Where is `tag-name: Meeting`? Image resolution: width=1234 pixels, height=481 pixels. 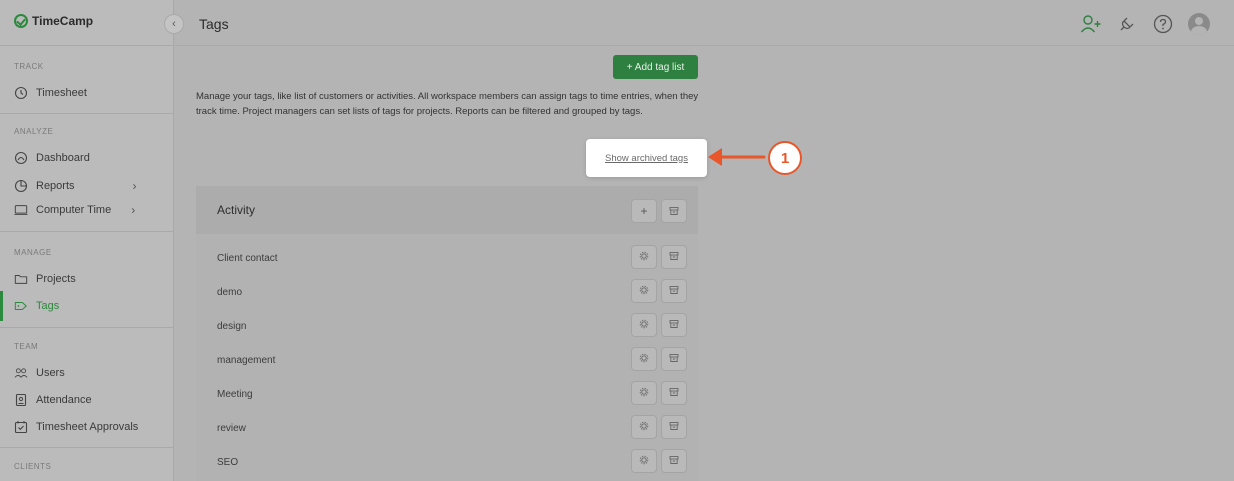
tag-name: Meeting is located at coordinates (235, 394).